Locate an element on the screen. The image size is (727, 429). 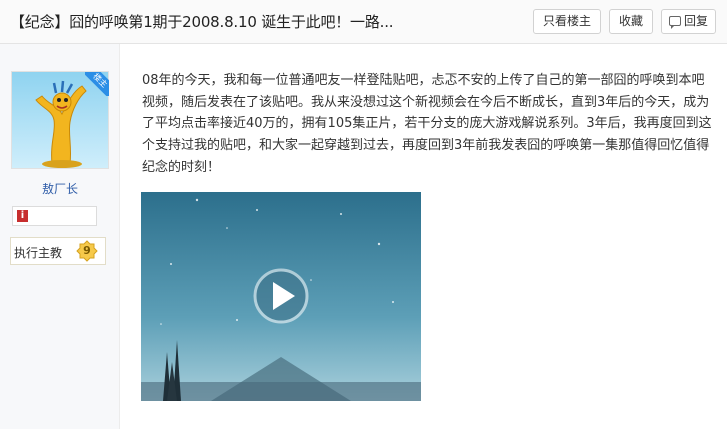
user-level-box: 执行主教 9 is located at coordinates (58, 251).